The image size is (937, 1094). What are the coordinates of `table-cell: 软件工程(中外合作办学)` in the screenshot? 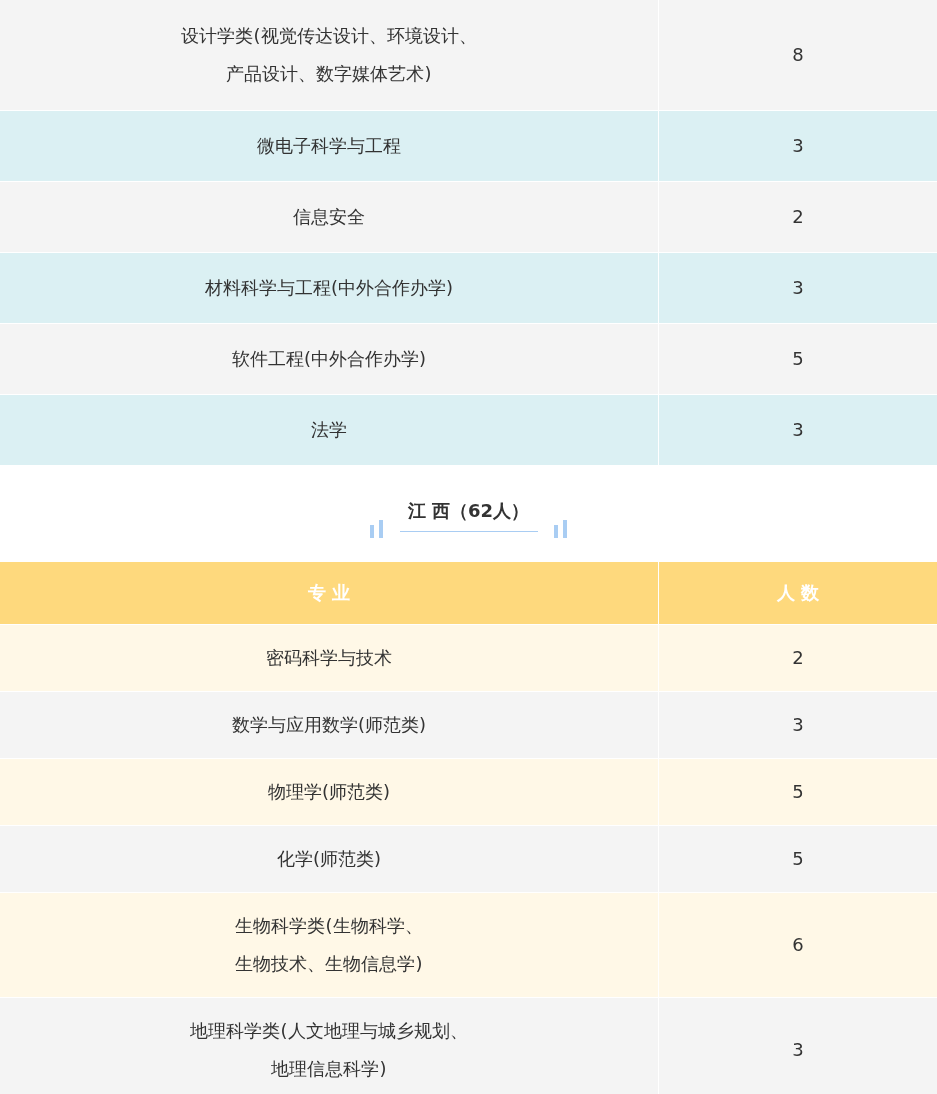 It's located at (329, 359).